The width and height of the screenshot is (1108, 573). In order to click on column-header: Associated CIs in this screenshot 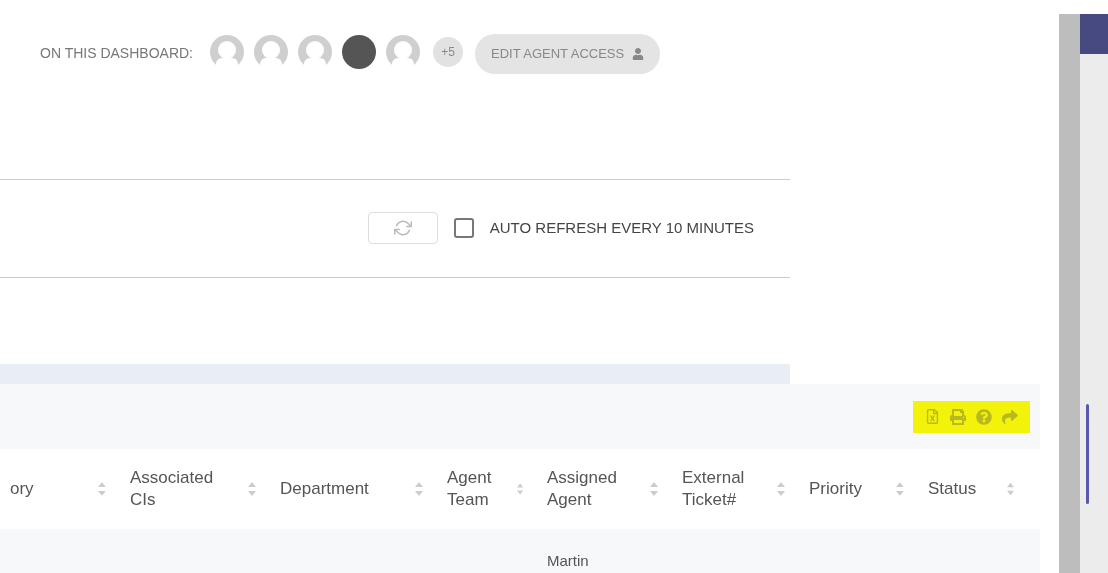, I will do `click(175, 489)`.